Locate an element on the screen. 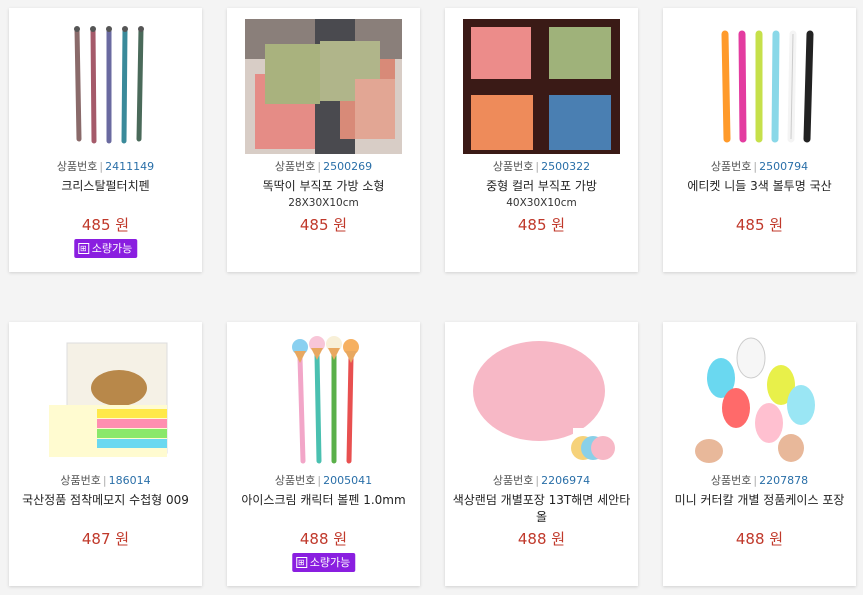 This screenshot has width=863, height=595. product-code: 상품번호 | 2500269 is located at coordinates (323, 166).